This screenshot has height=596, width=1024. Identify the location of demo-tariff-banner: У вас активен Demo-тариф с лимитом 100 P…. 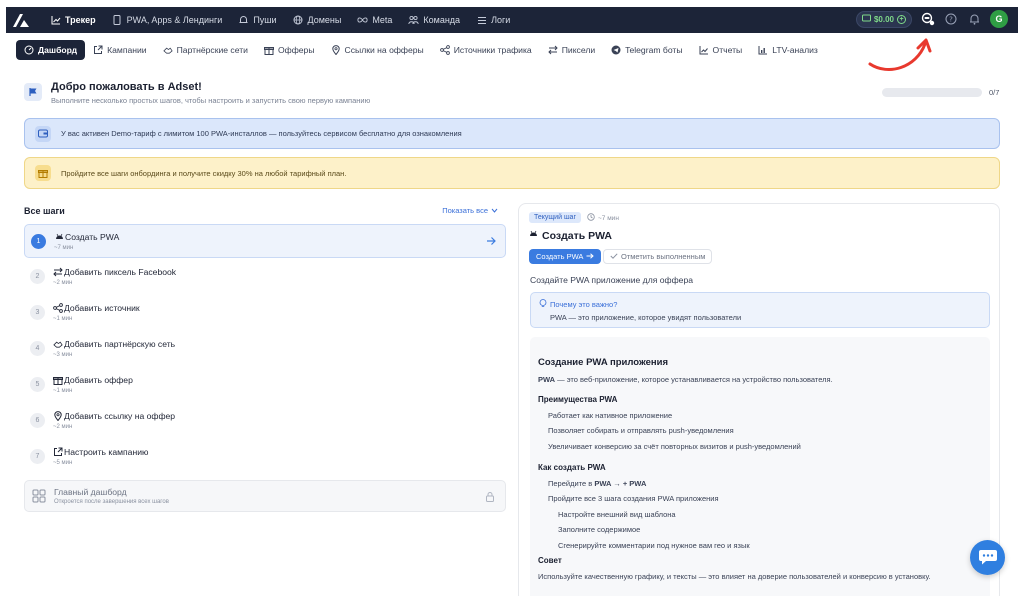
(512, 133).